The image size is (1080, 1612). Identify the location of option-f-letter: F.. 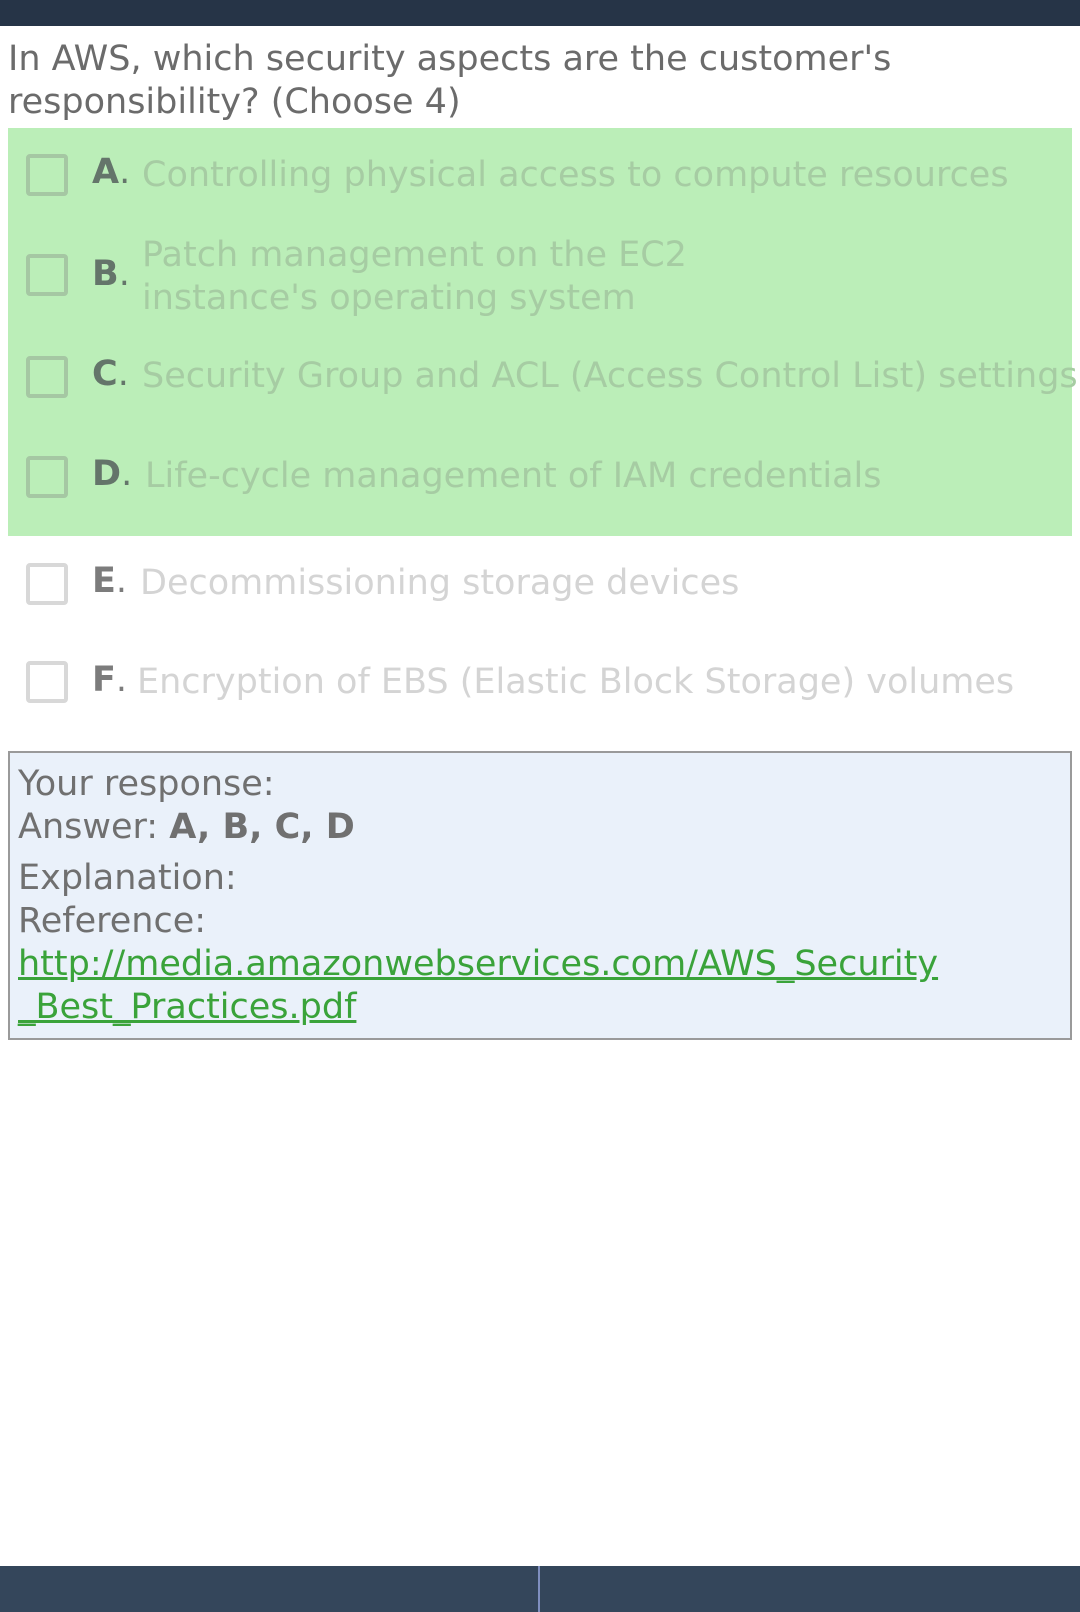
(110, 680).